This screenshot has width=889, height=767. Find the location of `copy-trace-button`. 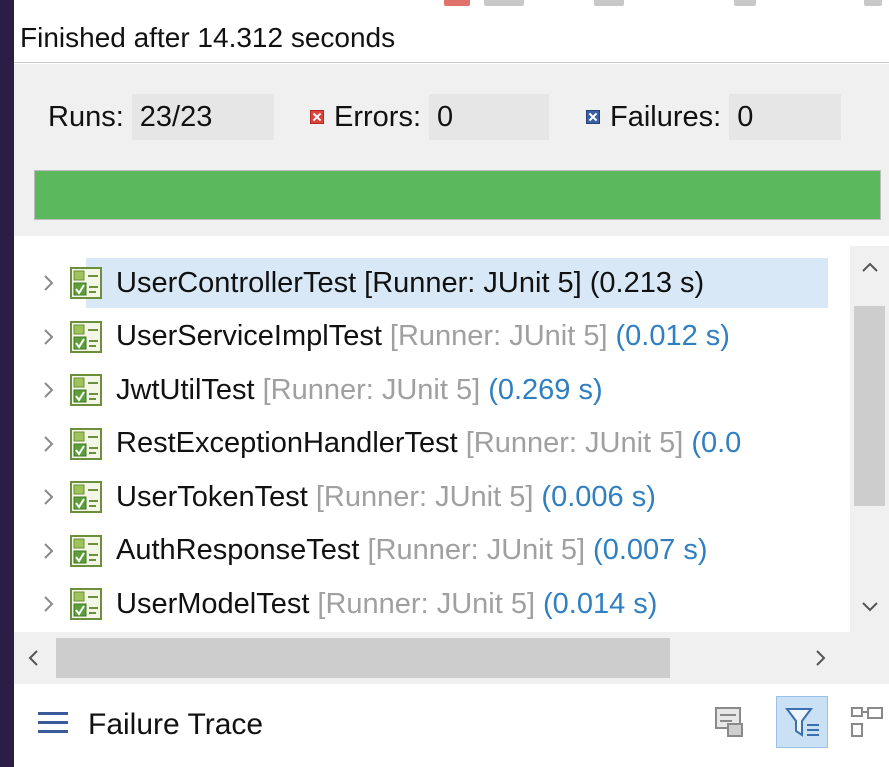

copy-trace-button is located at coordinates (864, 722).